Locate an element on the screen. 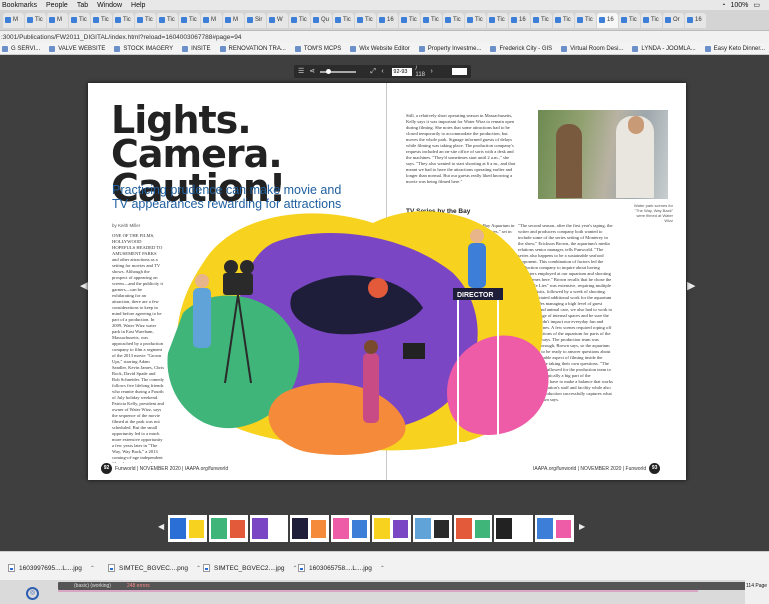 The height and width of the screenshot is (604, 769). battery-percent: 100% is located at coordinates (739, 5).